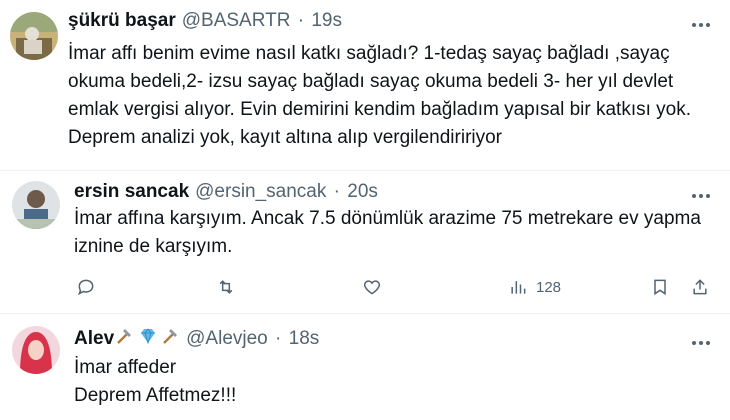  I want to click on tweet-text: İmar affeder Deprem Affetmez!!!, so click(155, 381).